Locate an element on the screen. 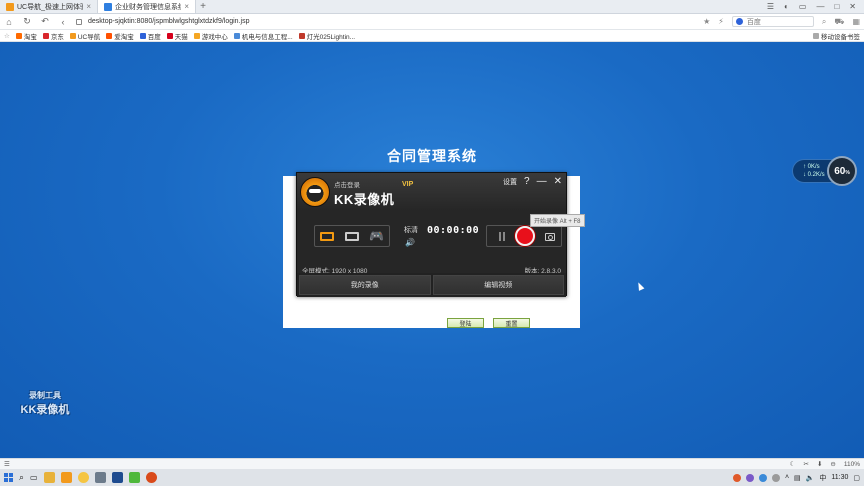  bookmark-label: 百度 is located at coordinates (154, 37).